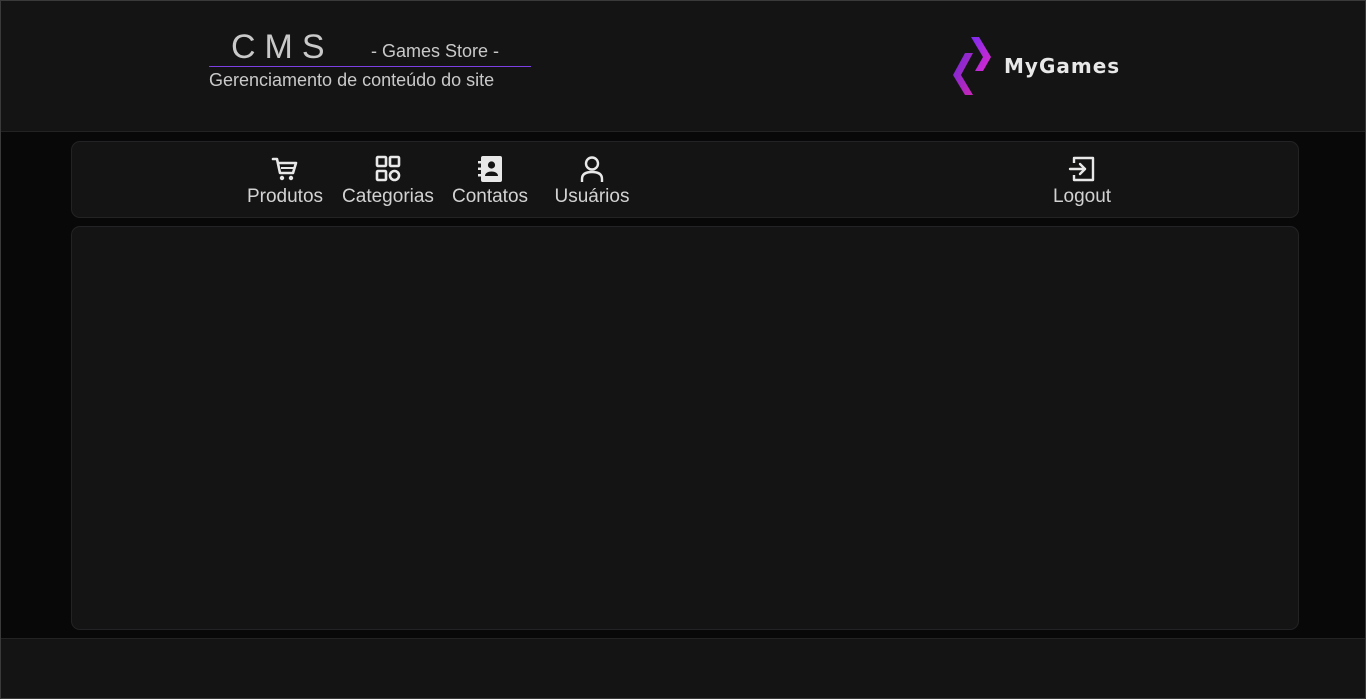  I want to click on logo-text: MyGames, so click(1062, 66).